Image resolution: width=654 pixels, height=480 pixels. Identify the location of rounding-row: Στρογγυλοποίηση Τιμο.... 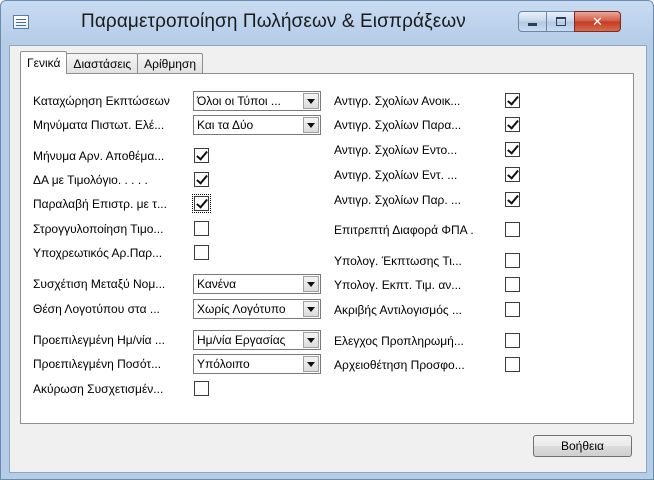
(183, 229).